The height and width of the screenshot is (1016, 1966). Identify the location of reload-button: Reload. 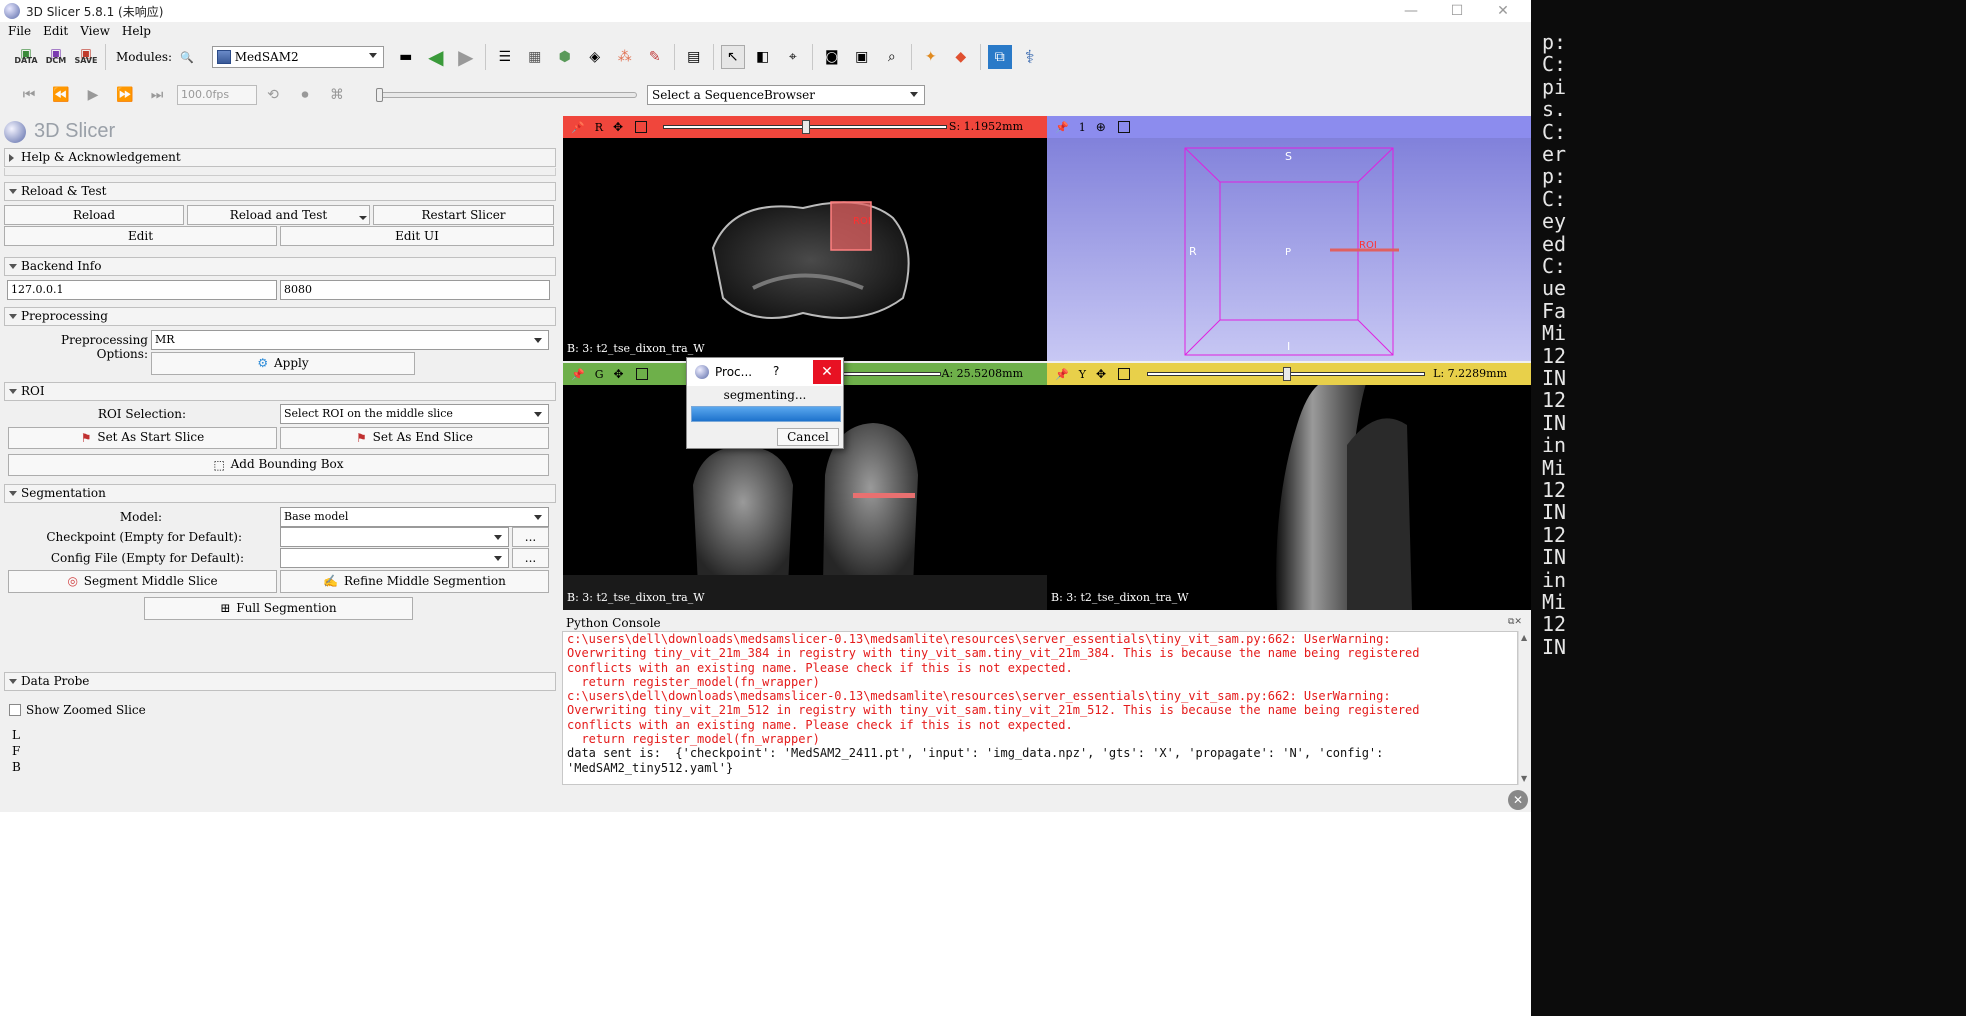
(94, 215).